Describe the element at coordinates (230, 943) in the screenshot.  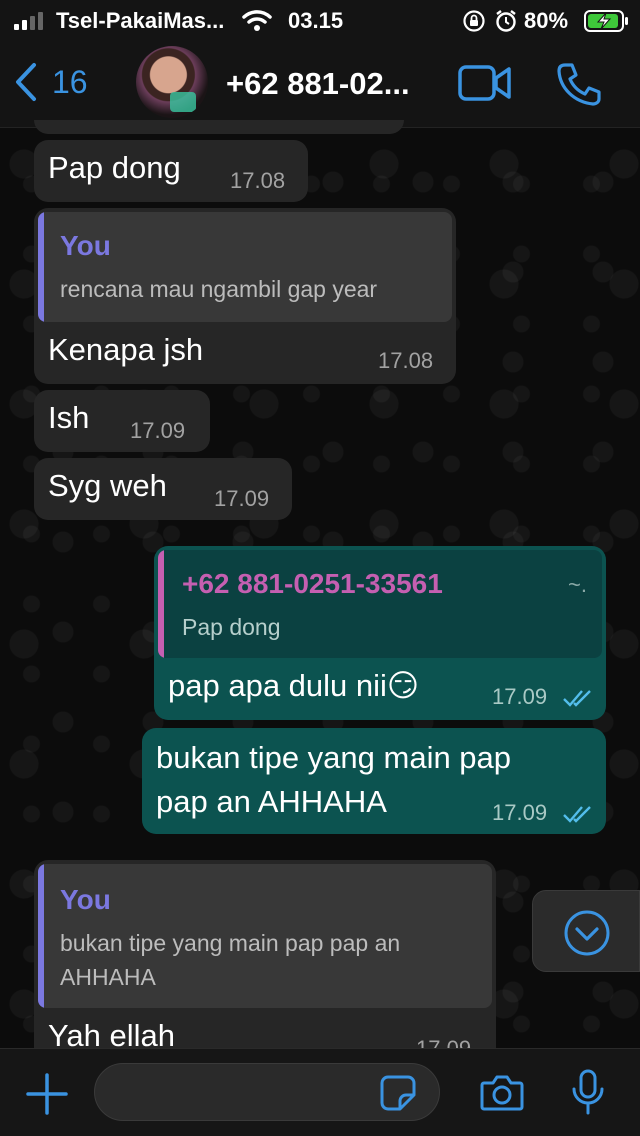
I see `quote-text: bukan tipe yang main pap pap an` at that location.